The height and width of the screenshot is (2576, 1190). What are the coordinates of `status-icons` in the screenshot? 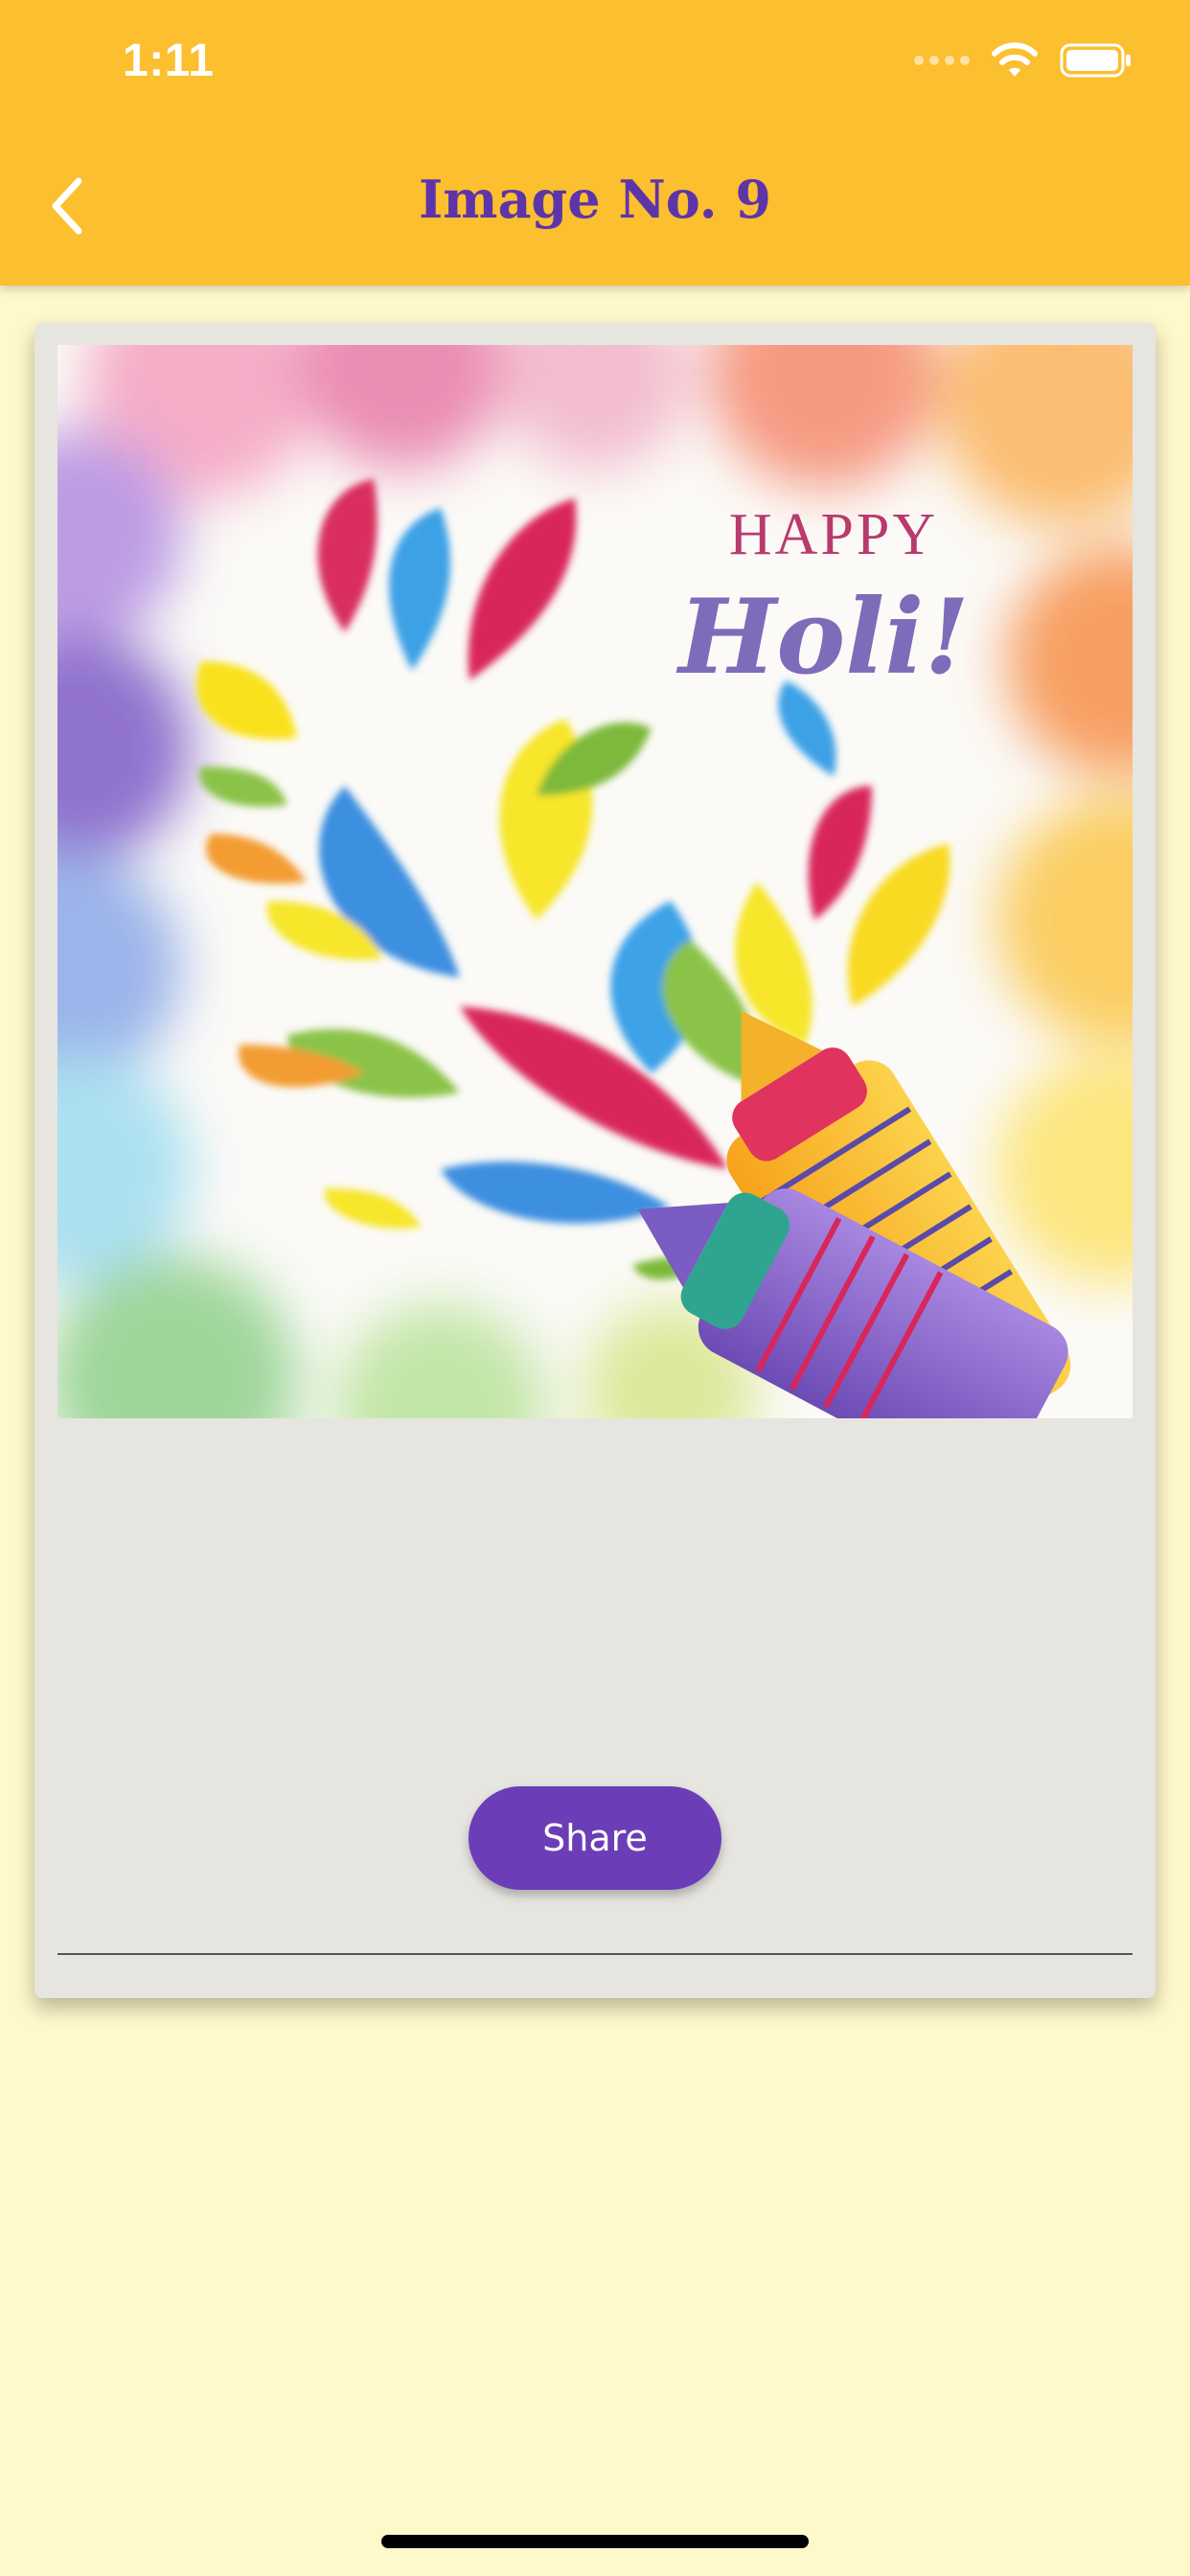 It's located at (1023, 60).